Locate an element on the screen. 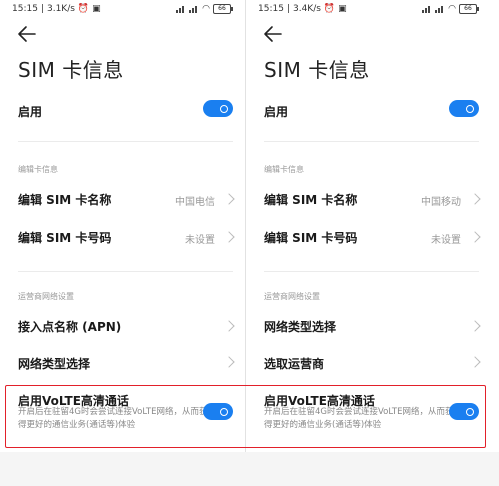 This screenshot has height=486, width=499. network-speed: 3.4K/s is located at coordinates (306, 9).